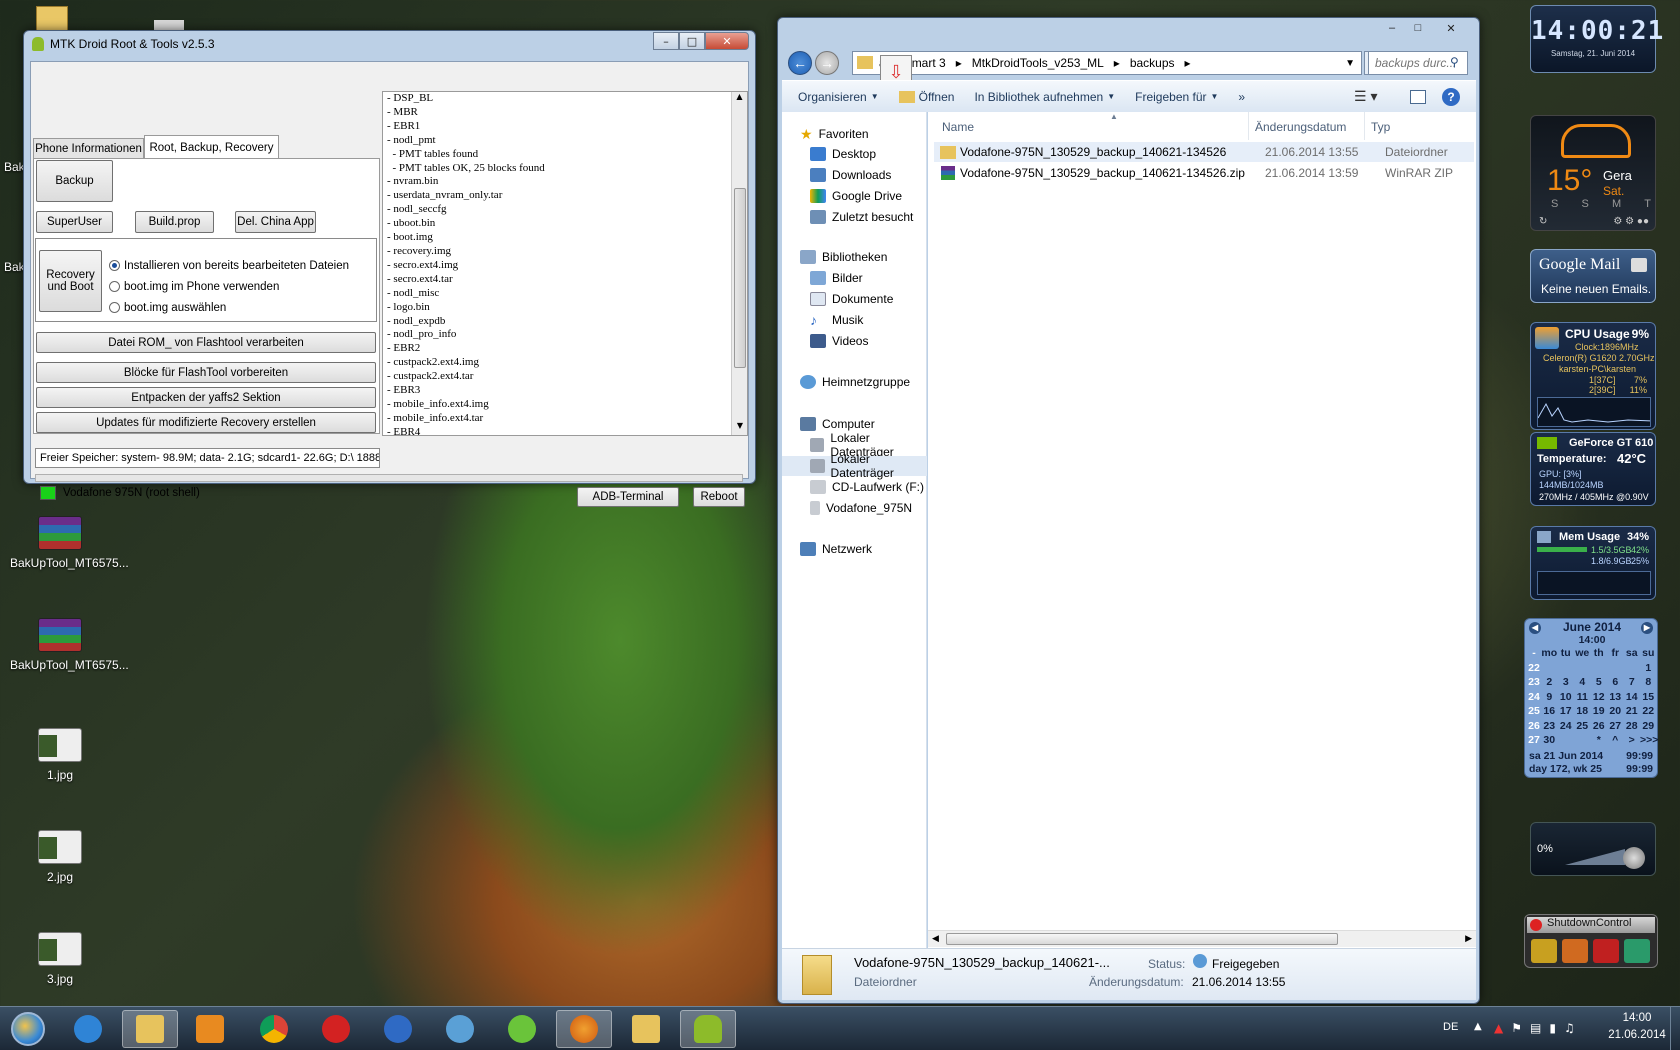 The image size is (1680, 1050). I want to click on volume-knob-icon, so click(1634, 858).